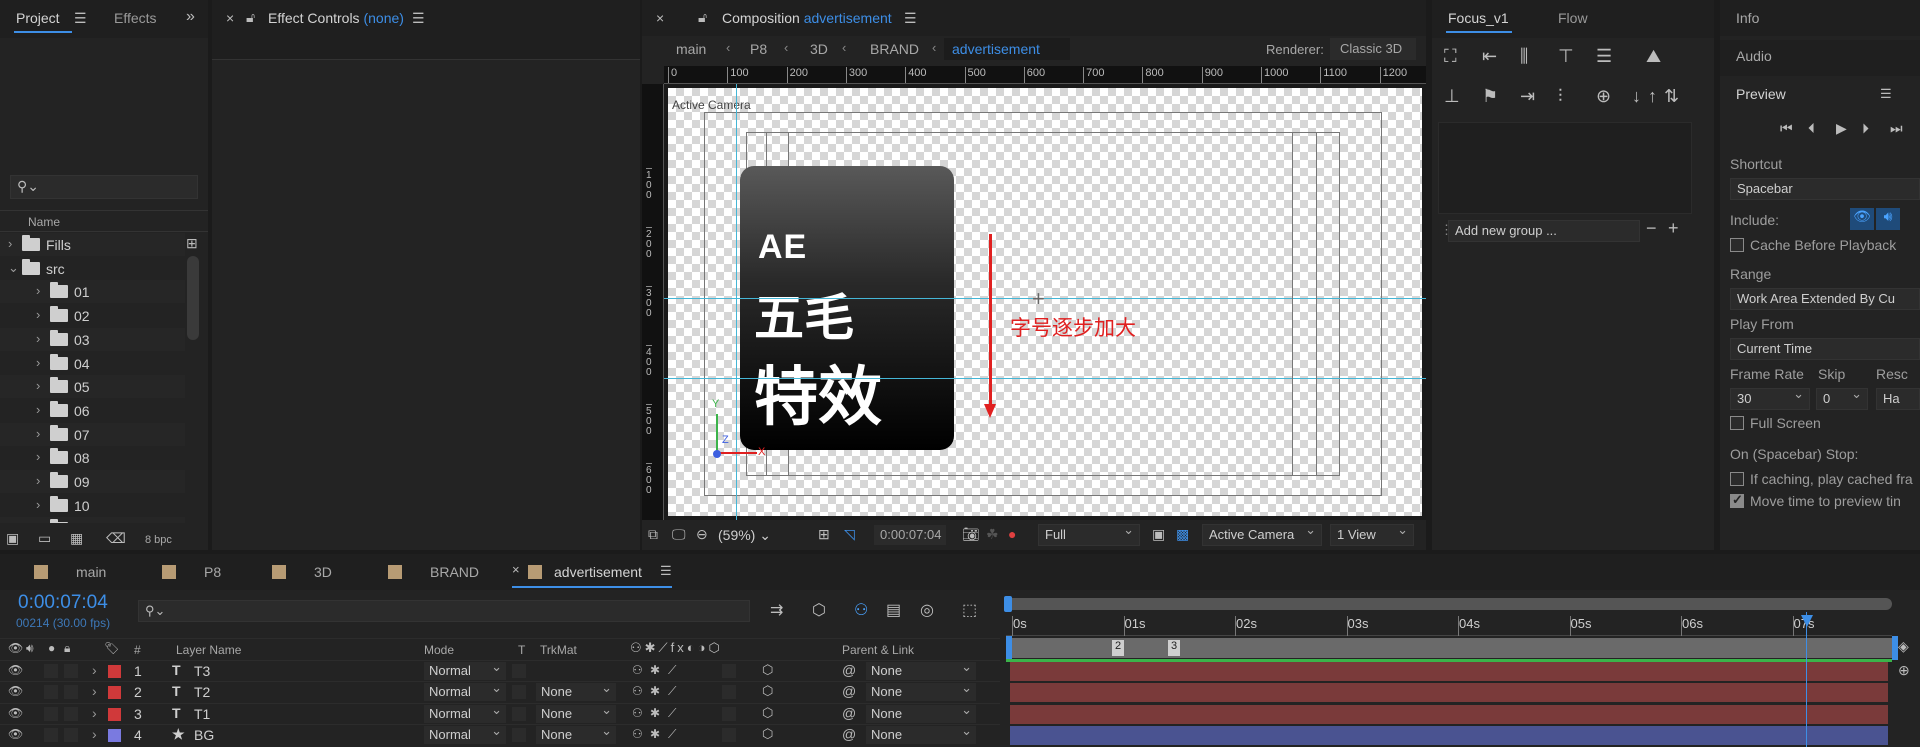 The image size is (1920, 747). I want to click on mask-icon: ⊖, so click(702, 534).